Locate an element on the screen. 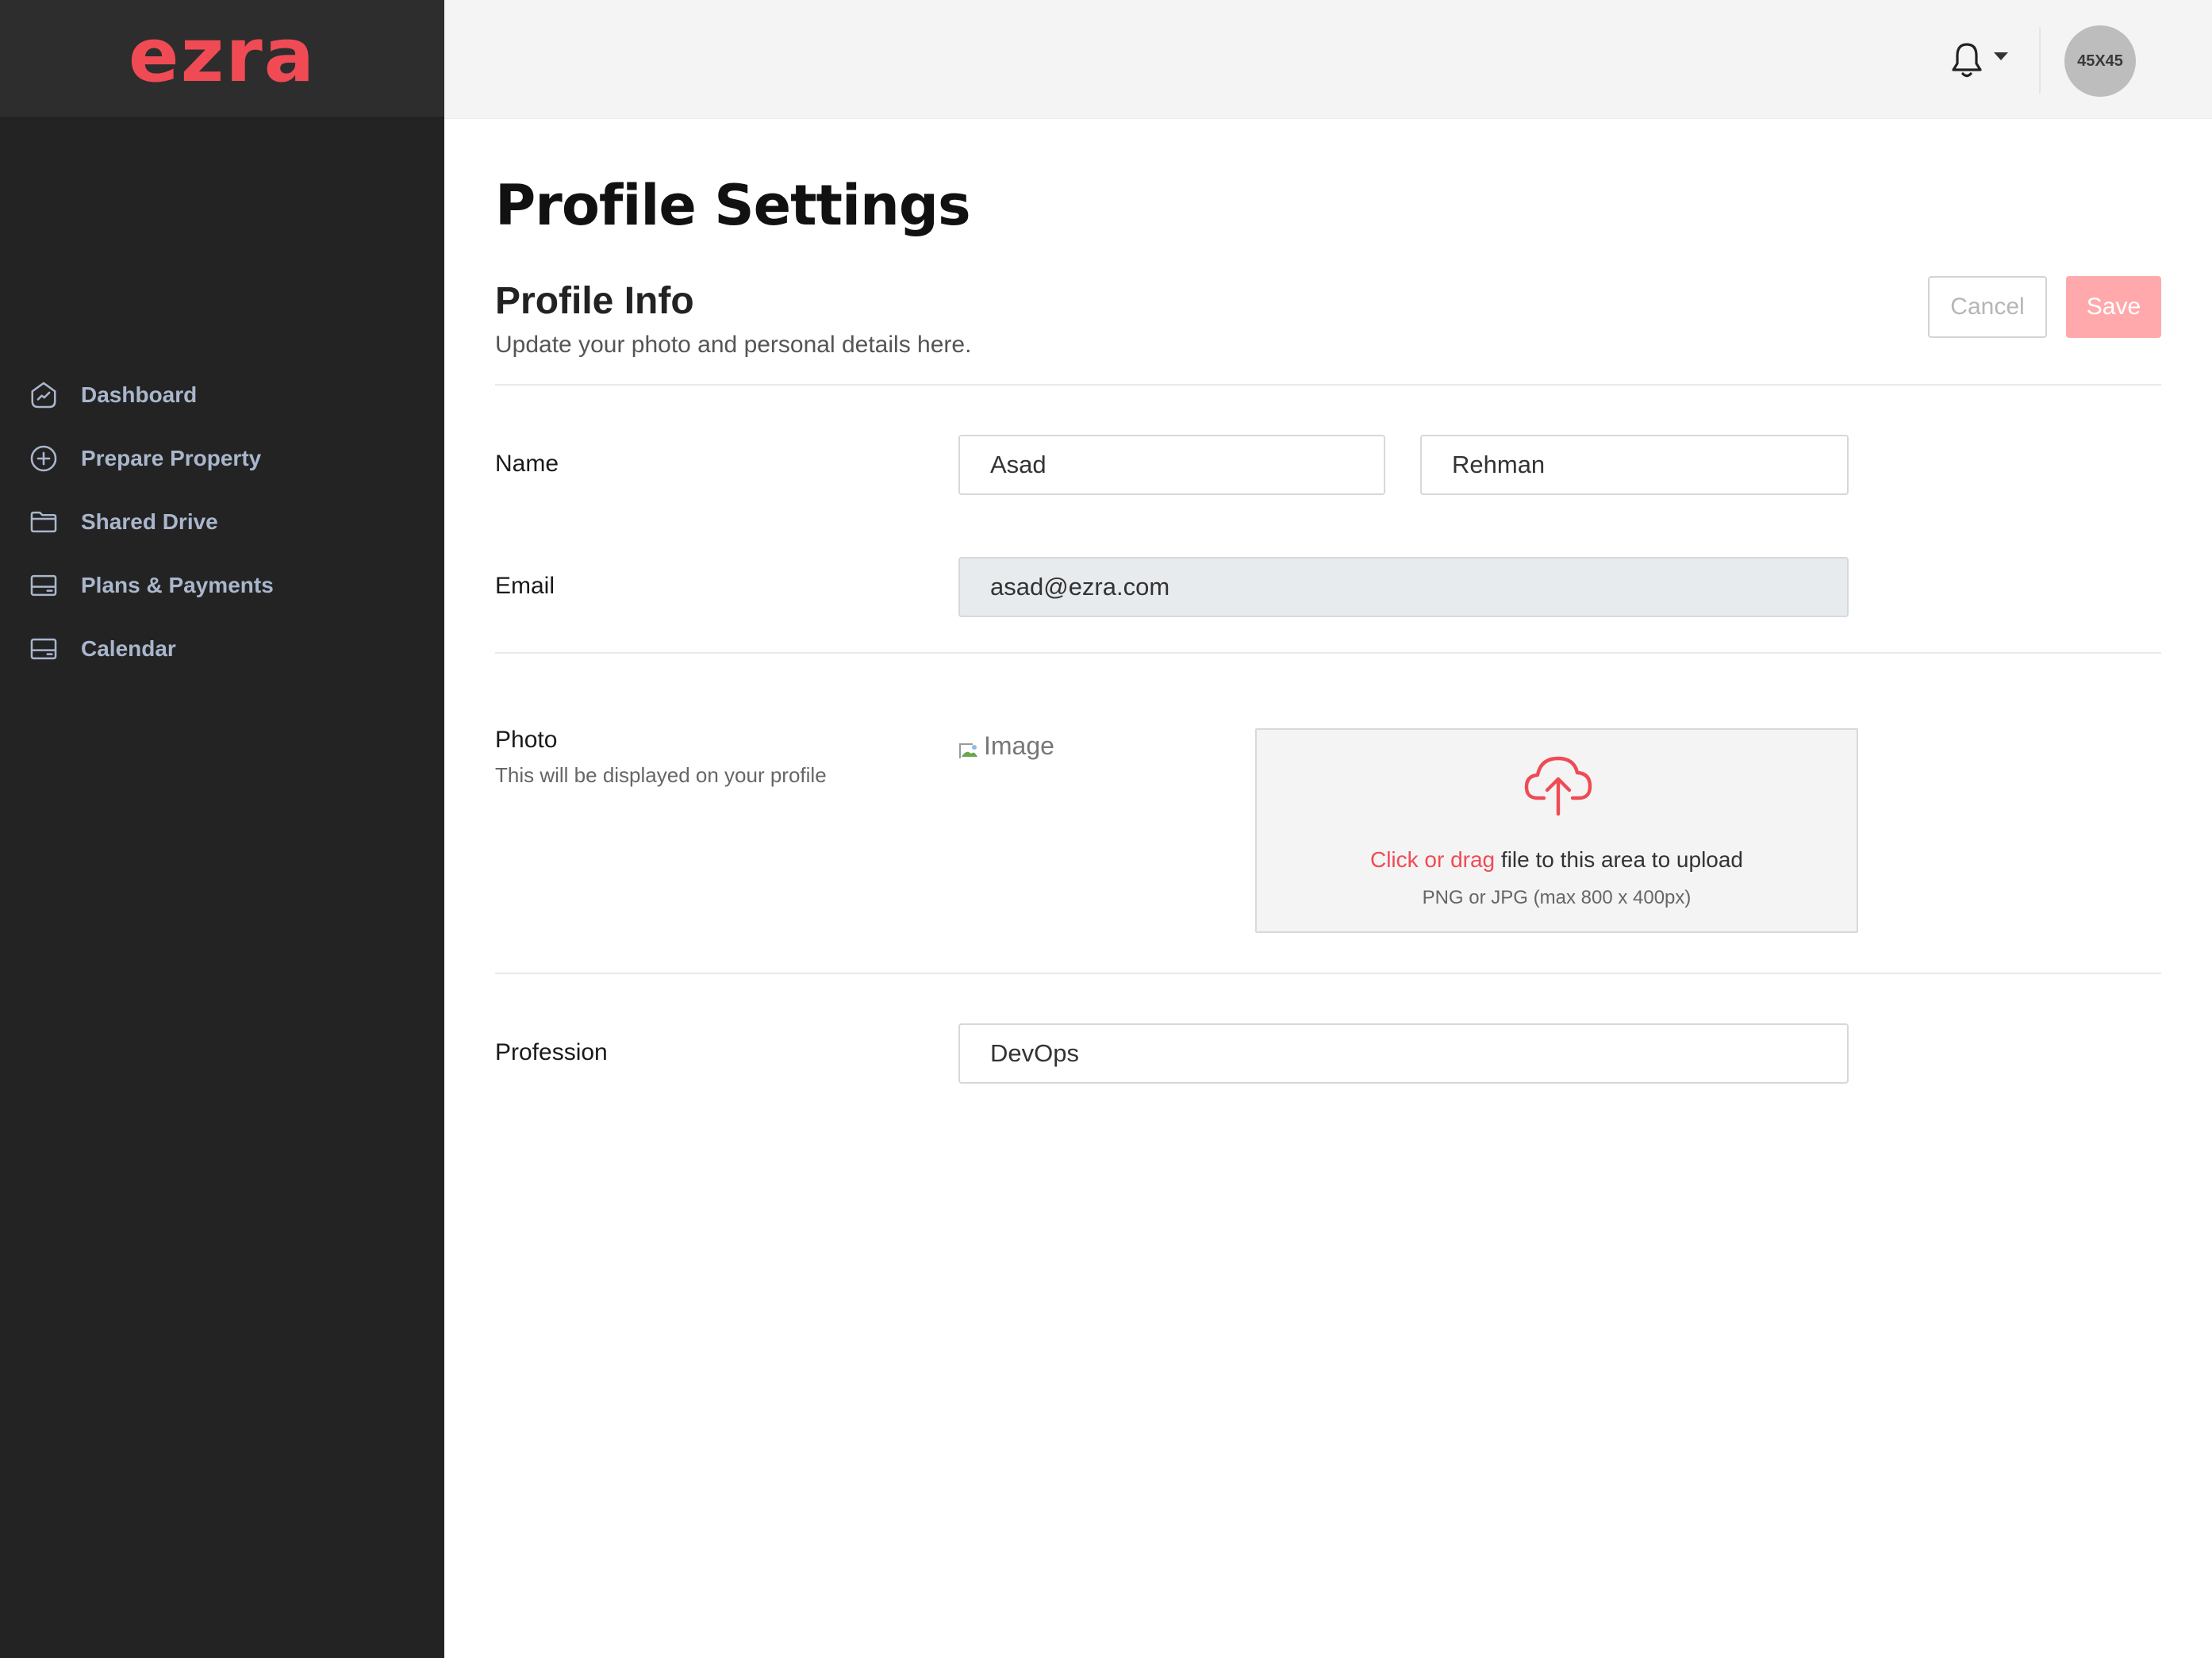 This screenshot has height=1658, width=2212. sidebar-item-shared-drive: Shared Drive is located at coordinates (222, 522).